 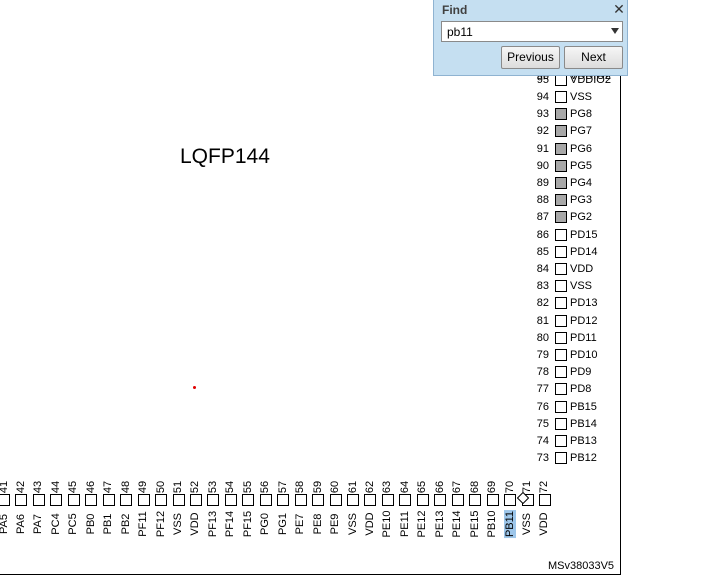 What do you see at coordinates (230, 509) in the screenshot?
I see `bottom-pin-54: 54 PF14` at bounding box center [230, 509].